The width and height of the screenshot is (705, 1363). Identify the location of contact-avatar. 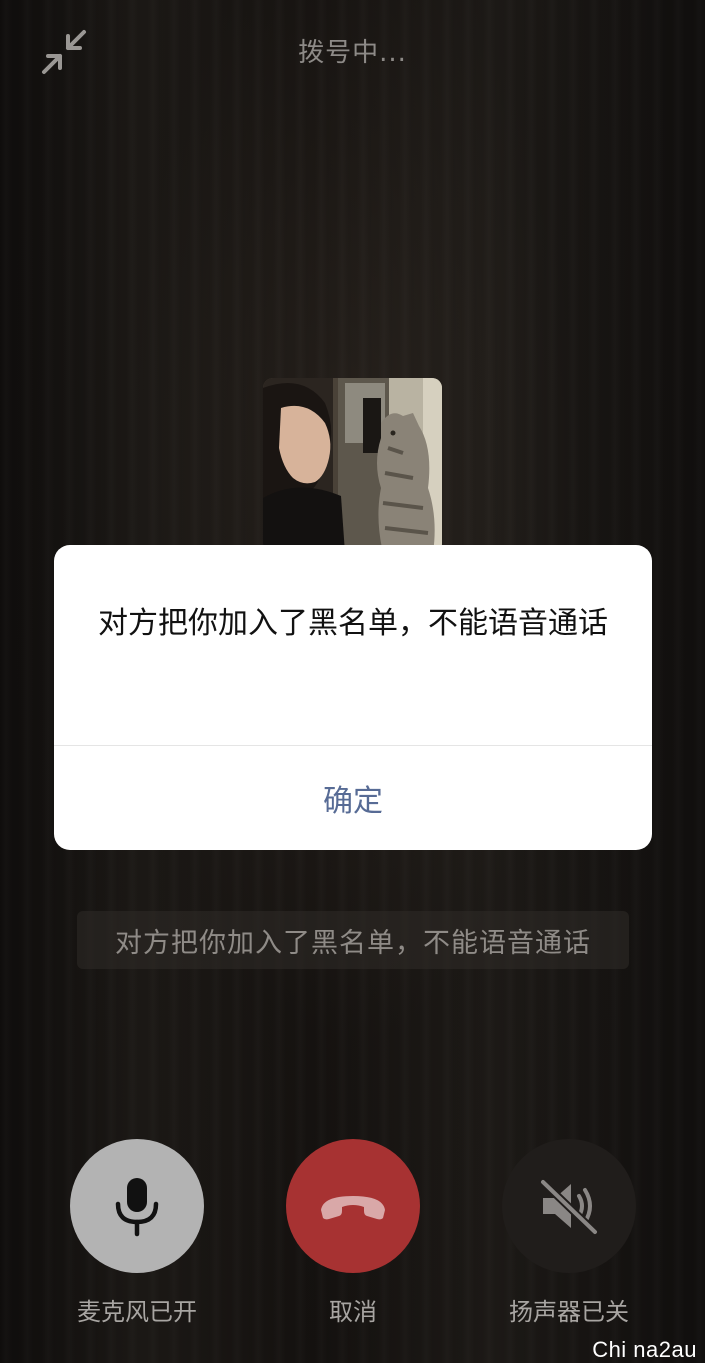
(352, 465).